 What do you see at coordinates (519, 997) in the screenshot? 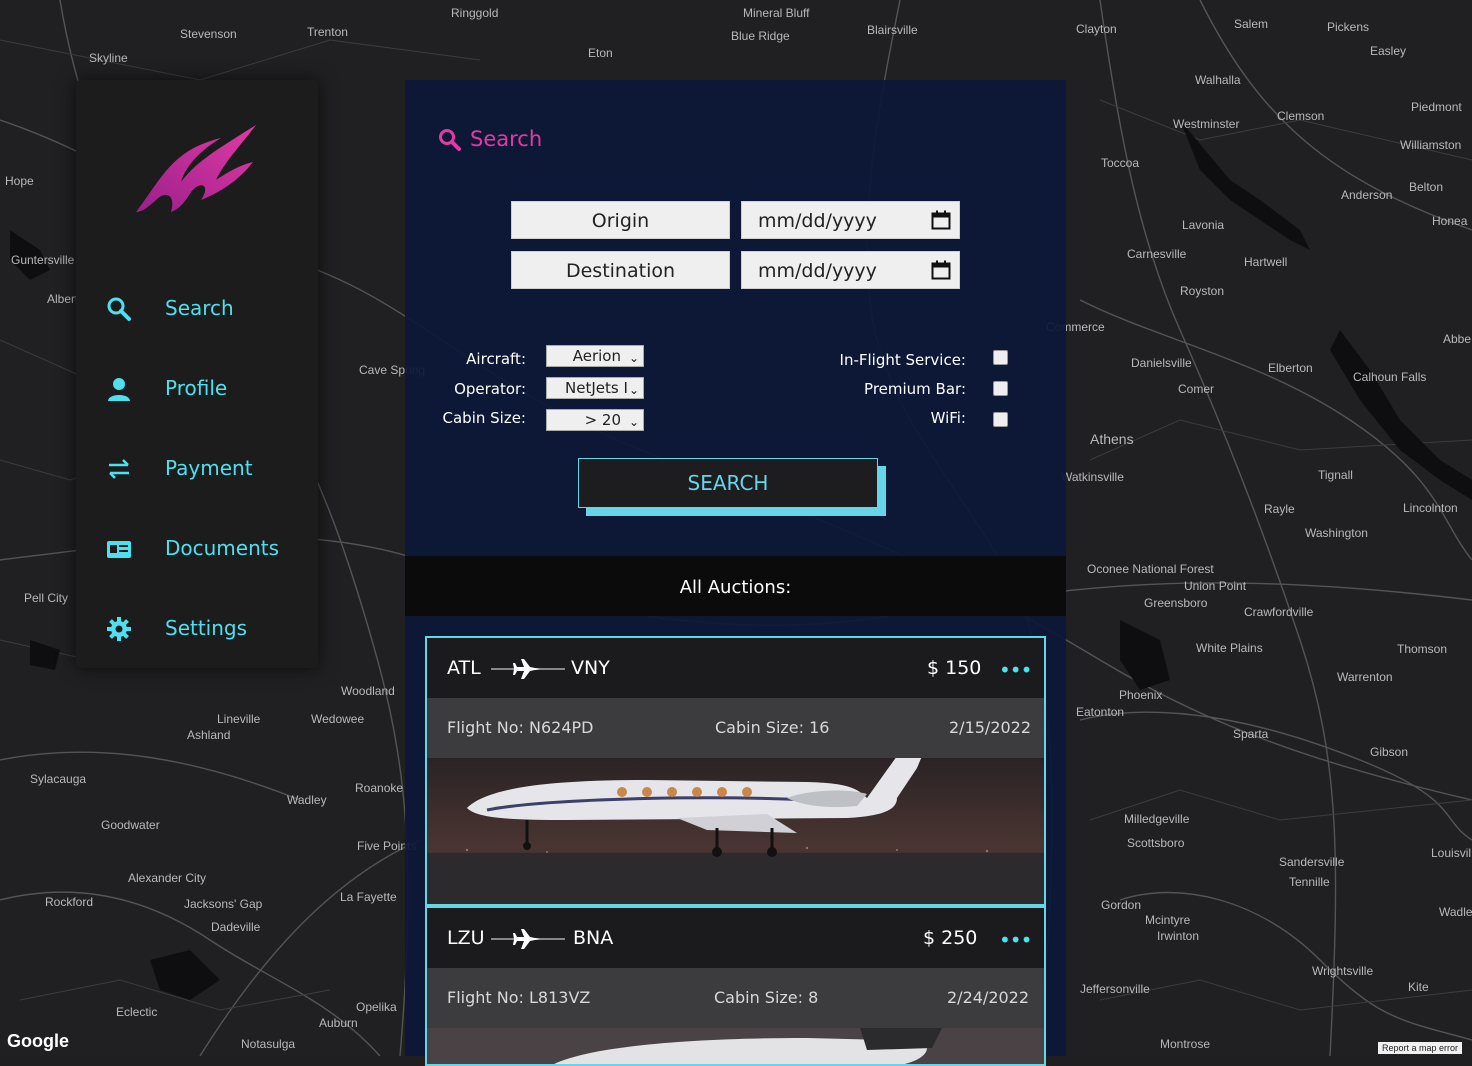
I see `flight-number: Flight No: L813VZ` at bounding box center [519, 997].